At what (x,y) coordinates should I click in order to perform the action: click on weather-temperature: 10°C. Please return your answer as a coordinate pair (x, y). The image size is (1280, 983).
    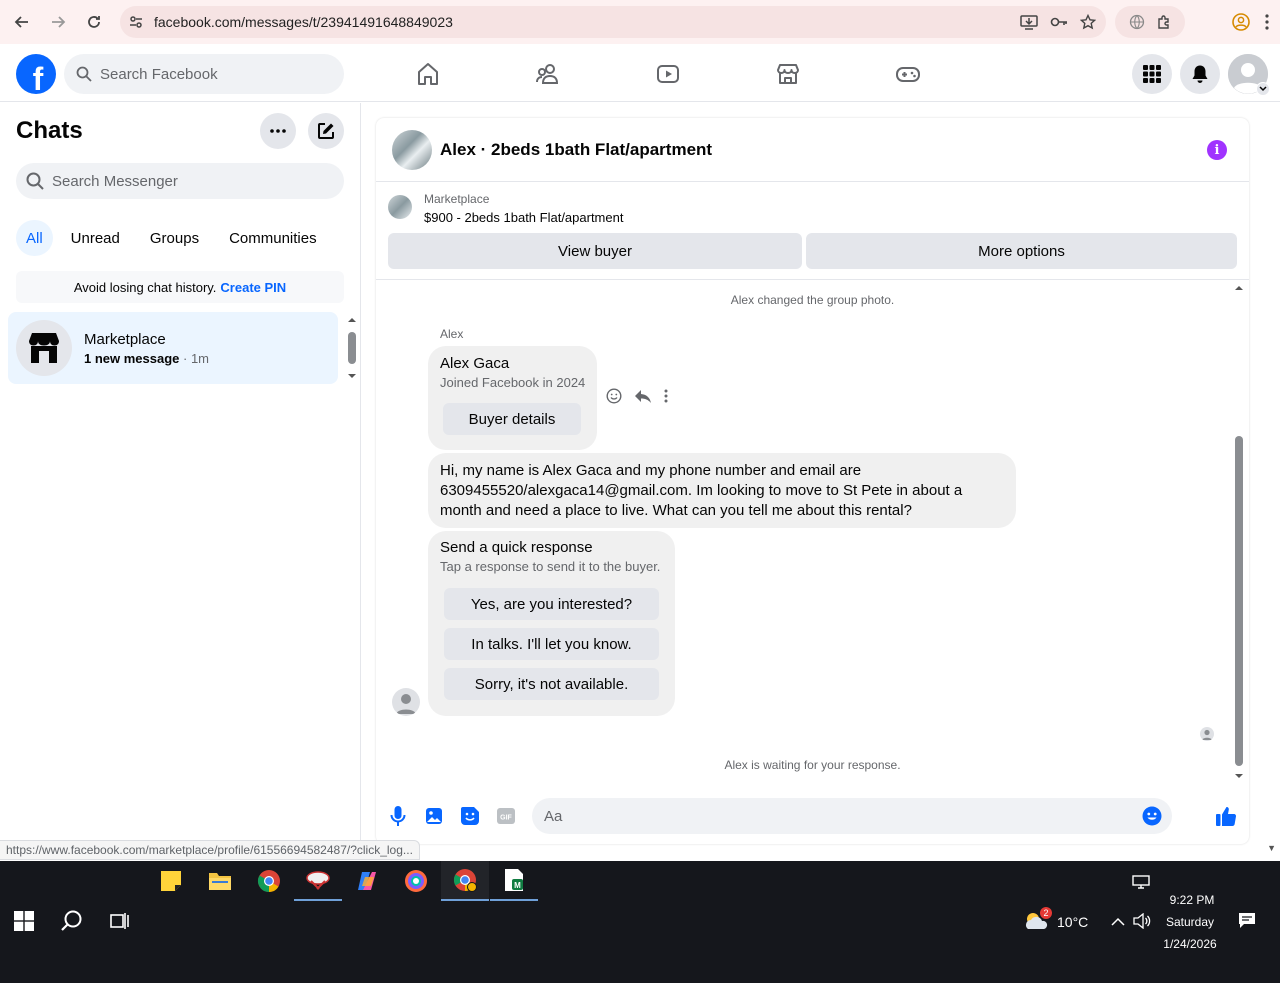
    Looking at the image, I should click on (1072, 922).